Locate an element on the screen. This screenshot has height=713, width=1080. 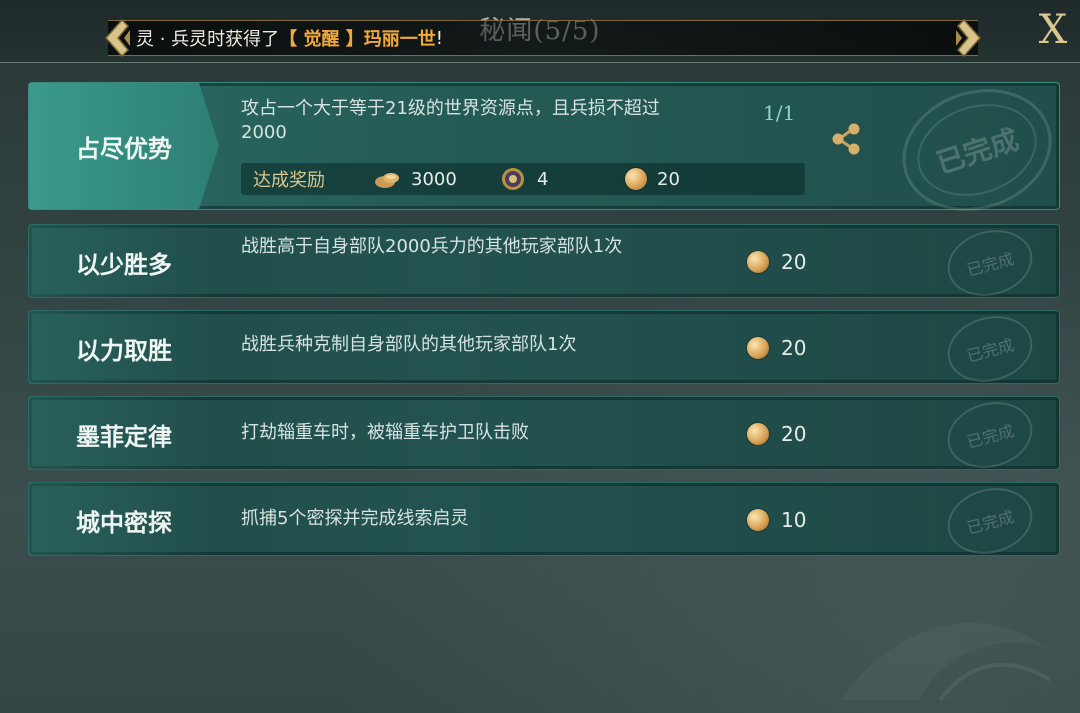
background-ornament is located at coordinates (946, 662).